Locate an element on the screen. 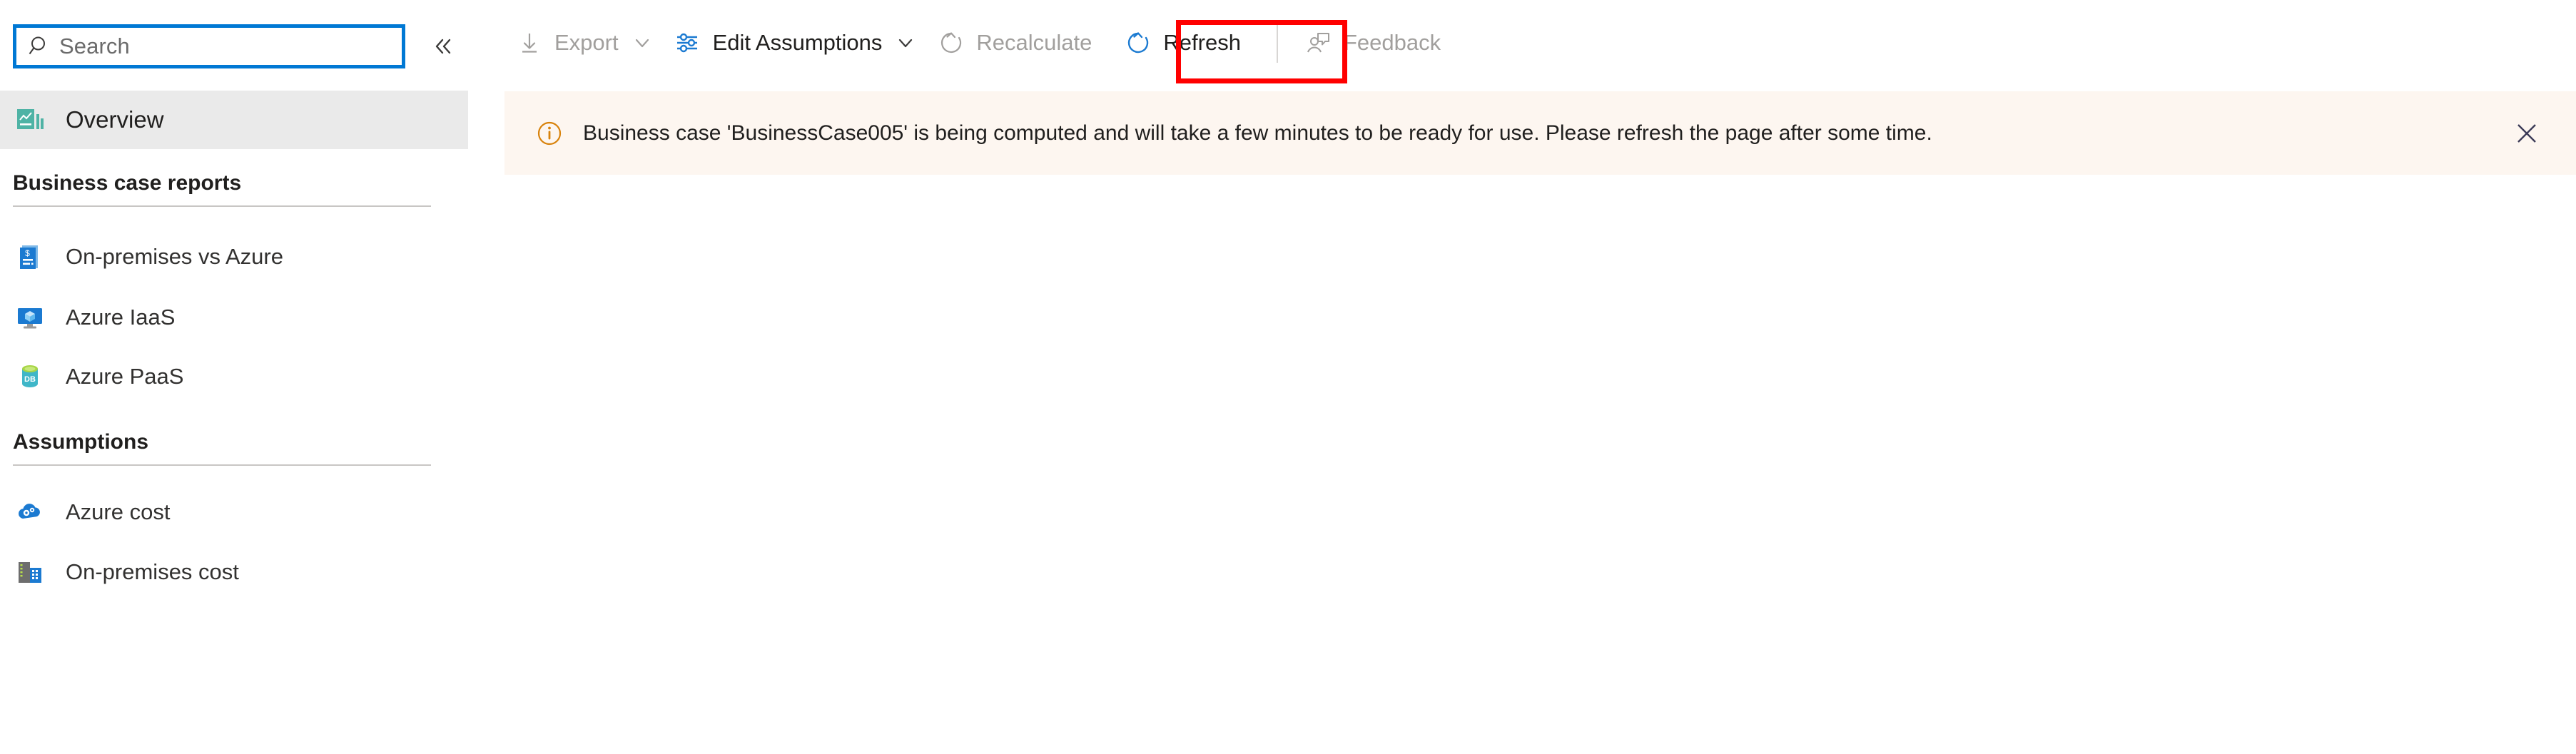 This screenshot has width=2576, height=754. sidebar-item-azure-paas: DB Azure PaaS is located at coordinates (234, 377).